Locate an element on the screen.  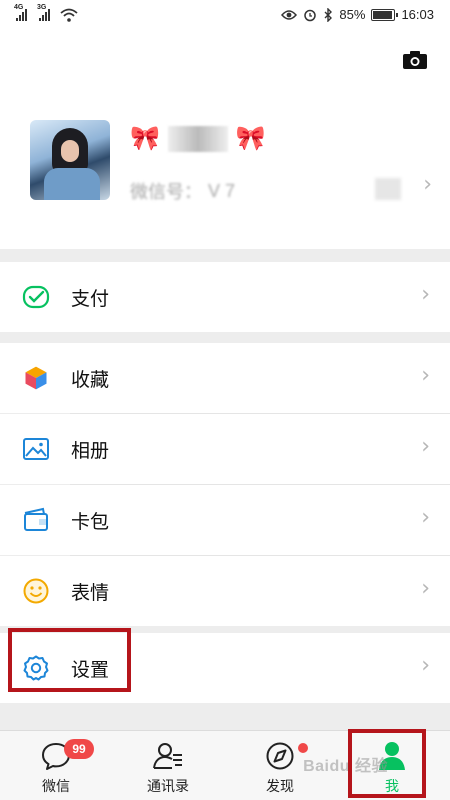
menu-item-label: 支付 is located at coordinates (90, 299).